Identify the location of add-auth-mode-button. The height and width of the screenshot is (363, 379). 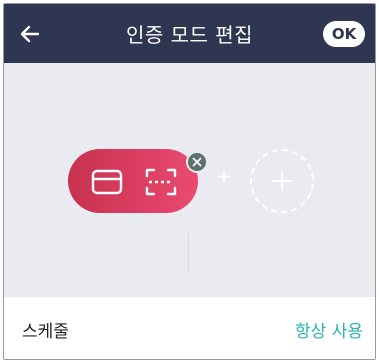
(282, 181).